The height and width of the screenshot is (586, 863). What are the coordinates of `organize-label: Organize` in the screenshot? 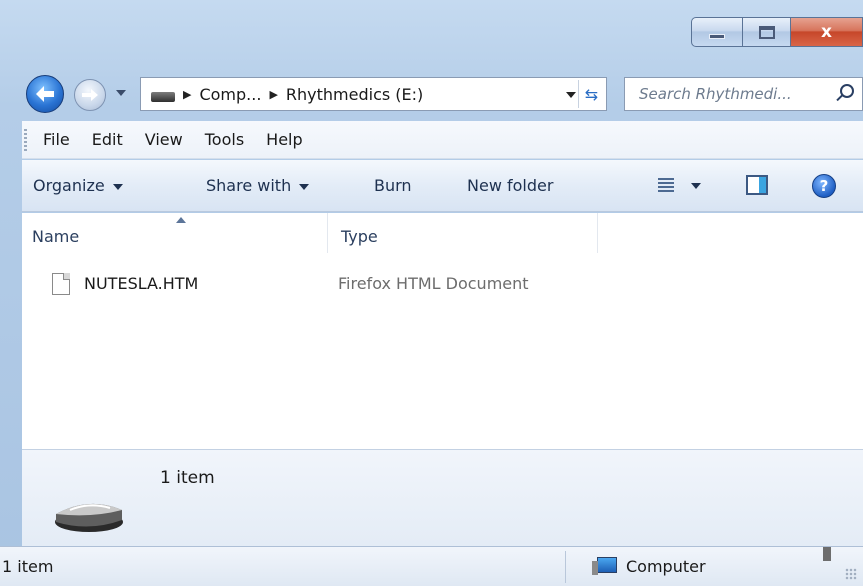 It's located at (69, 185).